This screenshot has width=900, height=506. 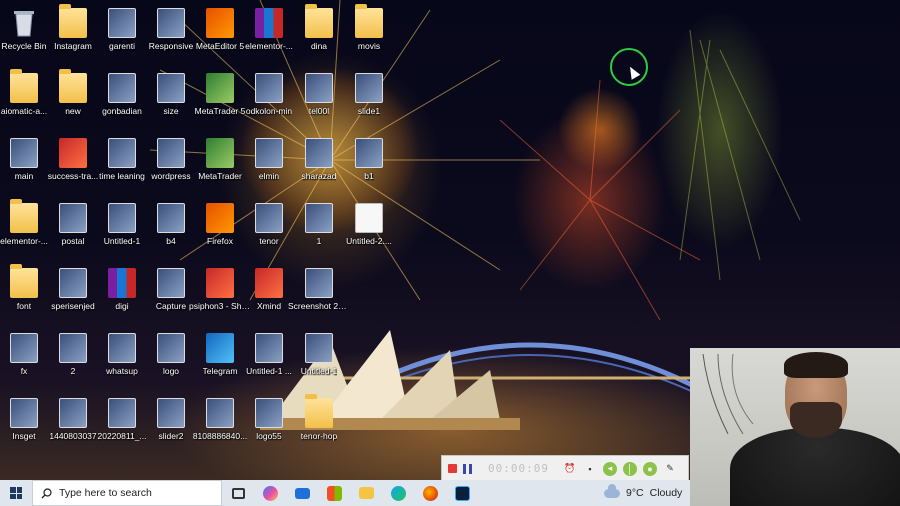 What do you see at coordinates (816, 365) in the screenshot?
I see `presenter-hair` at bounding box center [816, 365].